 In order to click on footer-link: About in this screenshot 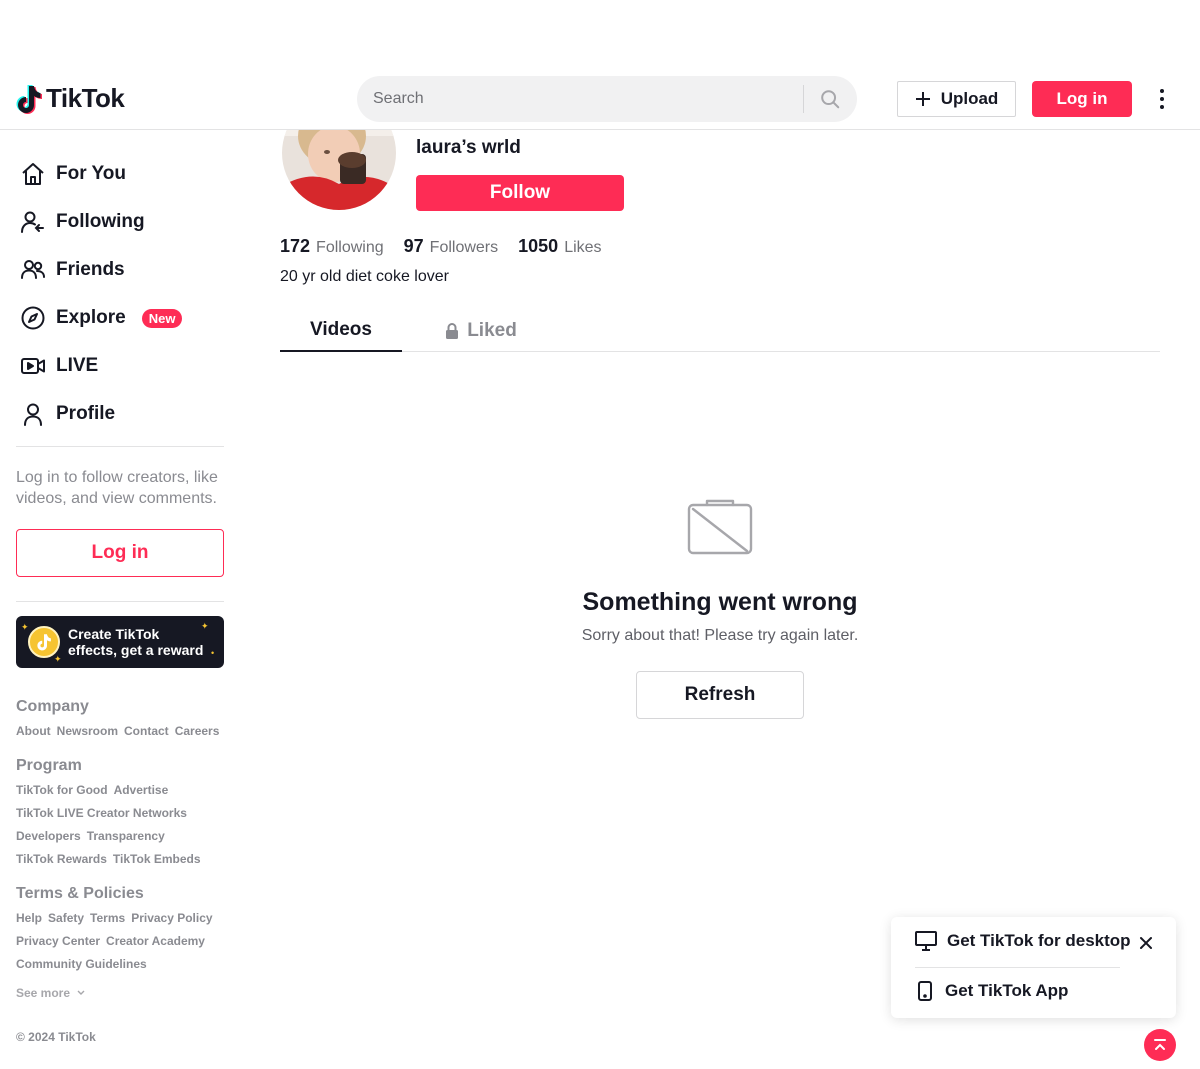, I will do `click(33, 731)`.